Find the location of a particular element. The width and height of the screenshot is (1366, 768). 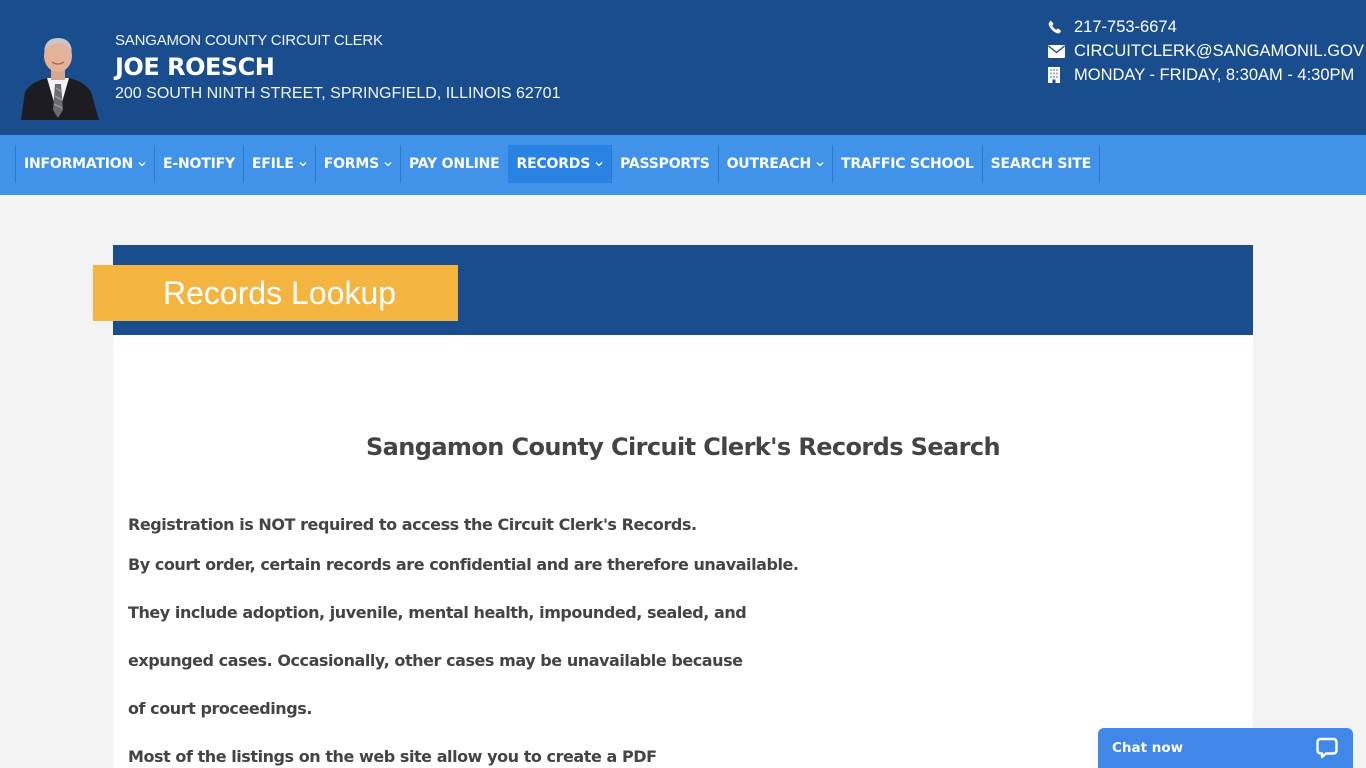

nav-item-label: FORMS is located at coordinates (351, 164).